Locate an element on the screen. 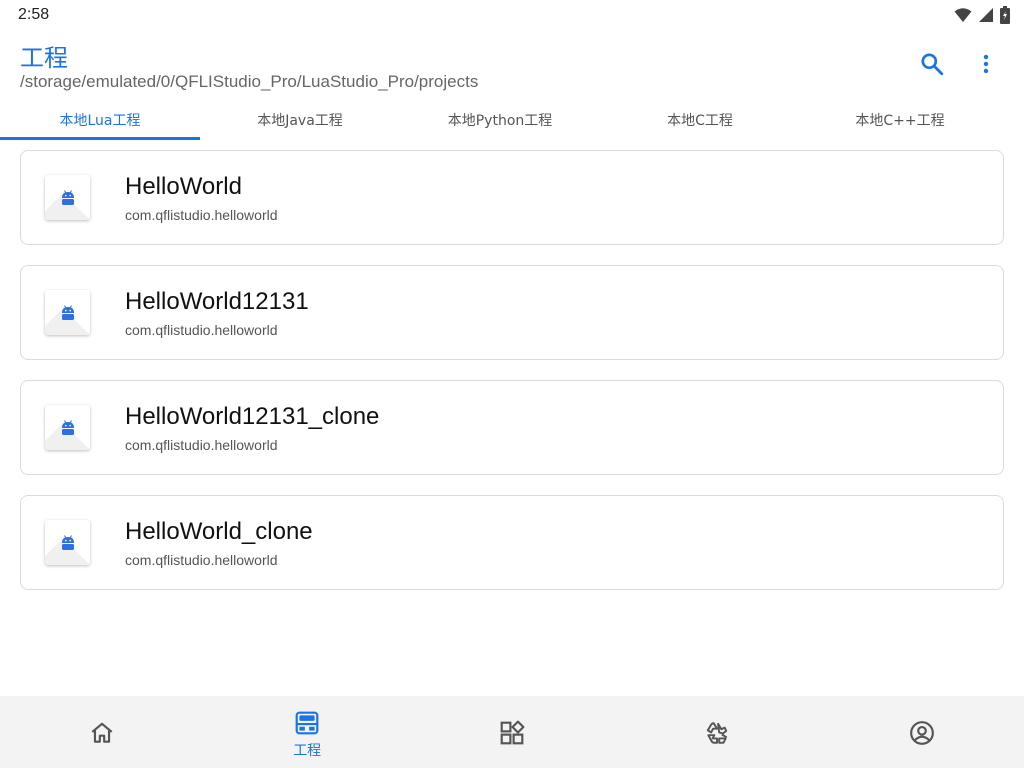  project-name: HelloWorld12131 is located at coordinates (217, 301).